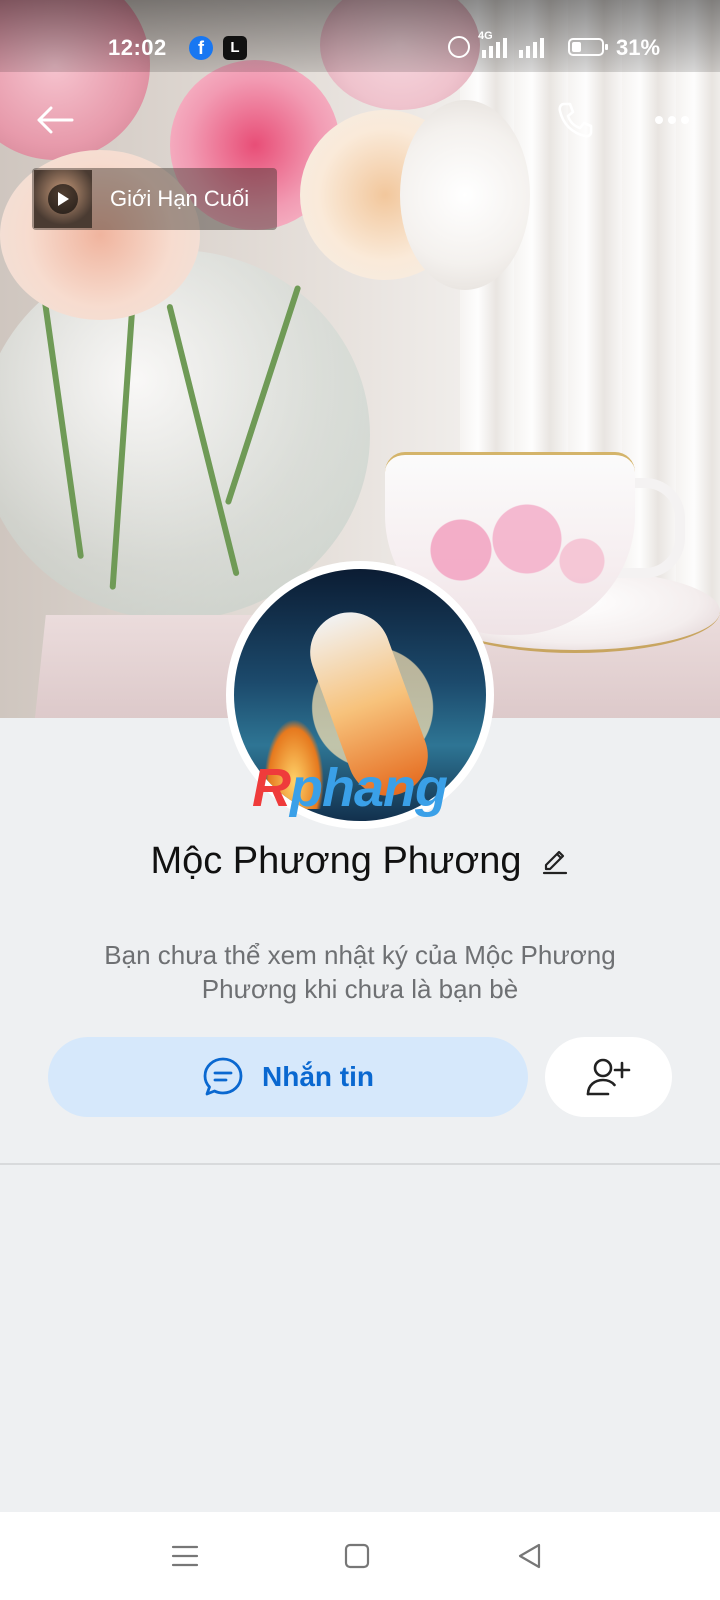  What do you see at coordinates (638, 47) in the screenshot?
I see `battery-percent: 31%` at bounding box center [638, 47].